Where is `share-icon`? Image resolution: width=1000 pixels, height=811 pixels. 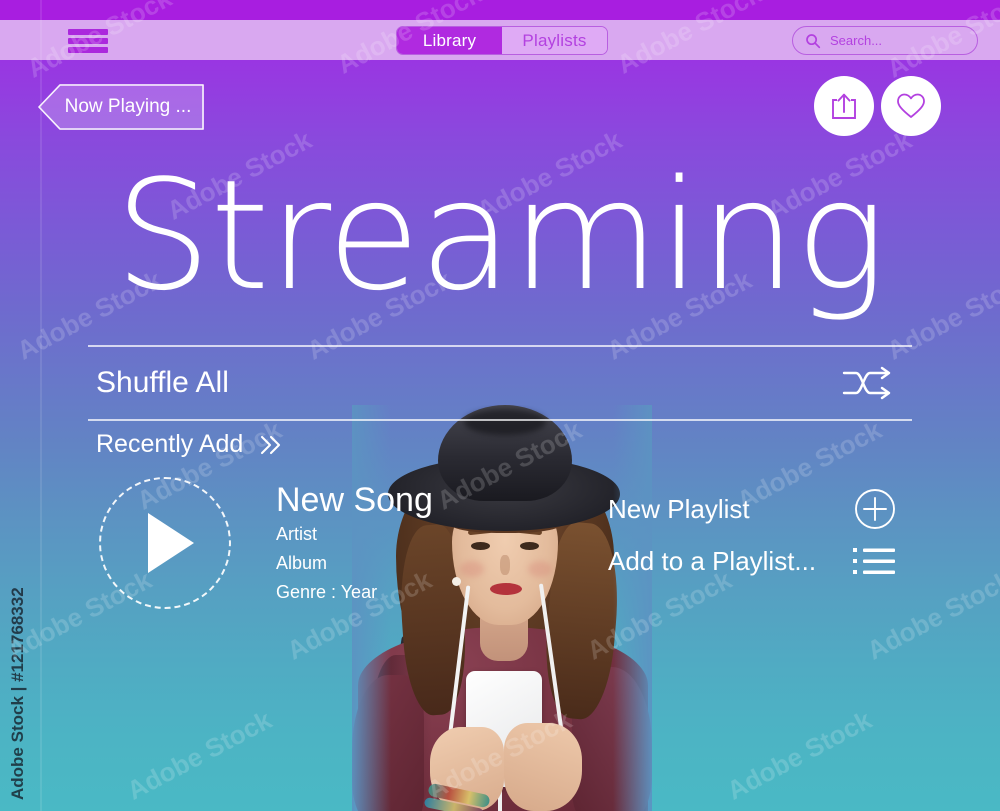 share-icon is located at coordinates (844, 106).